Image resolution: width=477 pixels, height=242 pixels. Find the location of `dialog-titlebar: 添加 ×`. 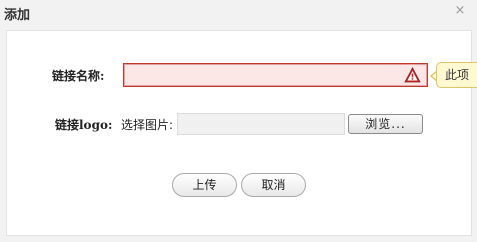

dialog-titlebar: 添加 × is located at coordinates (238, 13).